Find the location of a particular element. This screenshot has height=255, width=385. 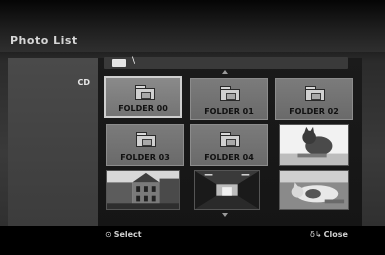

folder-tile: FOLDER 01 is located at coordinates (229, 99).